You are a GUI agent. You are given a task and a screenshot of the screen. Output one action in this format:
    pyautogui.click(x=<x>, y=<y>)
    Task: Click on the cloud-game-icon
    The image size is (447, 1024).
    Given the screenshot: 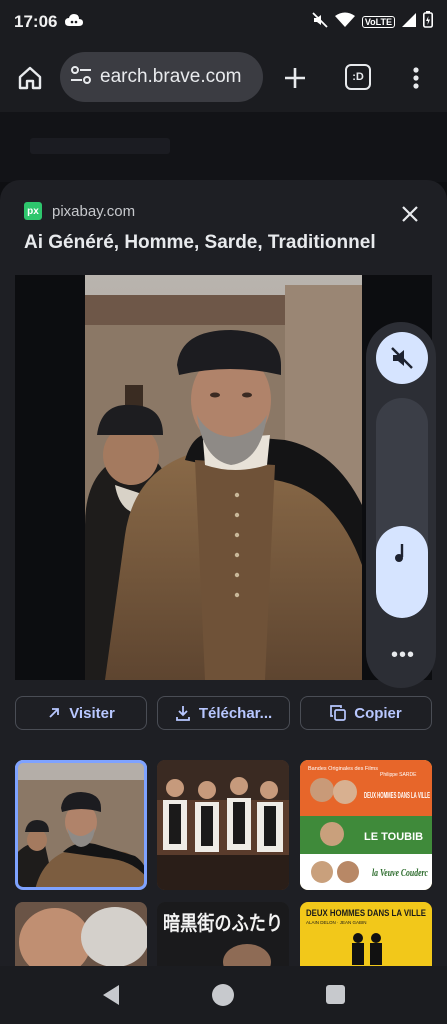 What is the action you would take?
    pyautogui.click(x=74, y=22)
    